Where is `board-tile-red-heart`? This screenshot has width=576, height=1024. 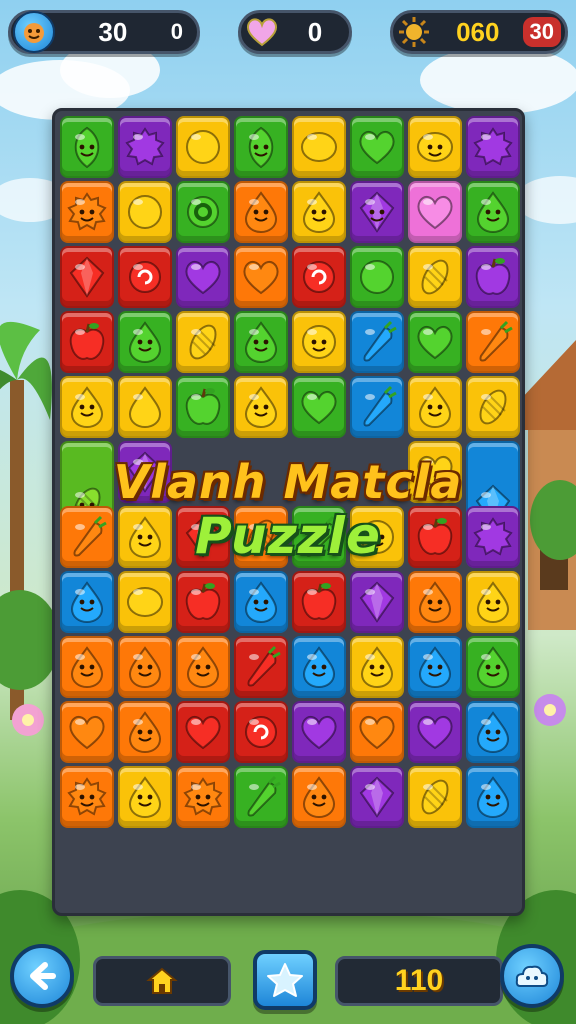
board-tile-red-heart is located at coordinates (203, 732).